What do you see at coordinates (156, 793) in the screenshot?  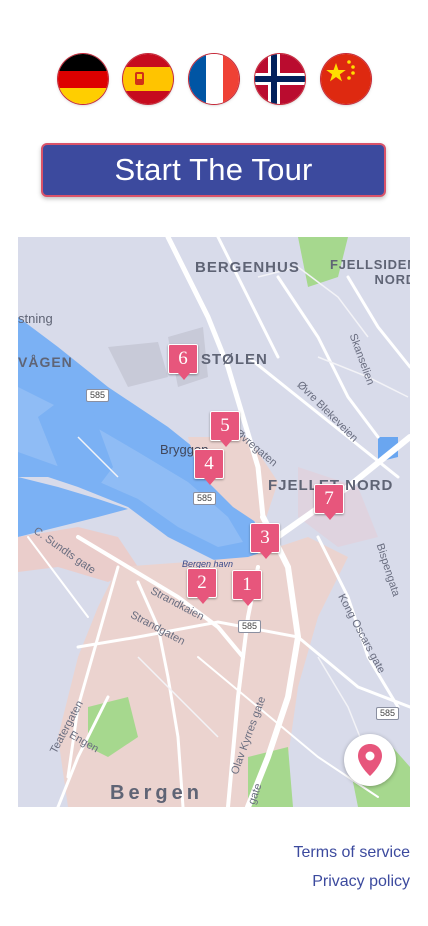 I see `map-label-bergen: Bergen` at bounding box center [156, 793].